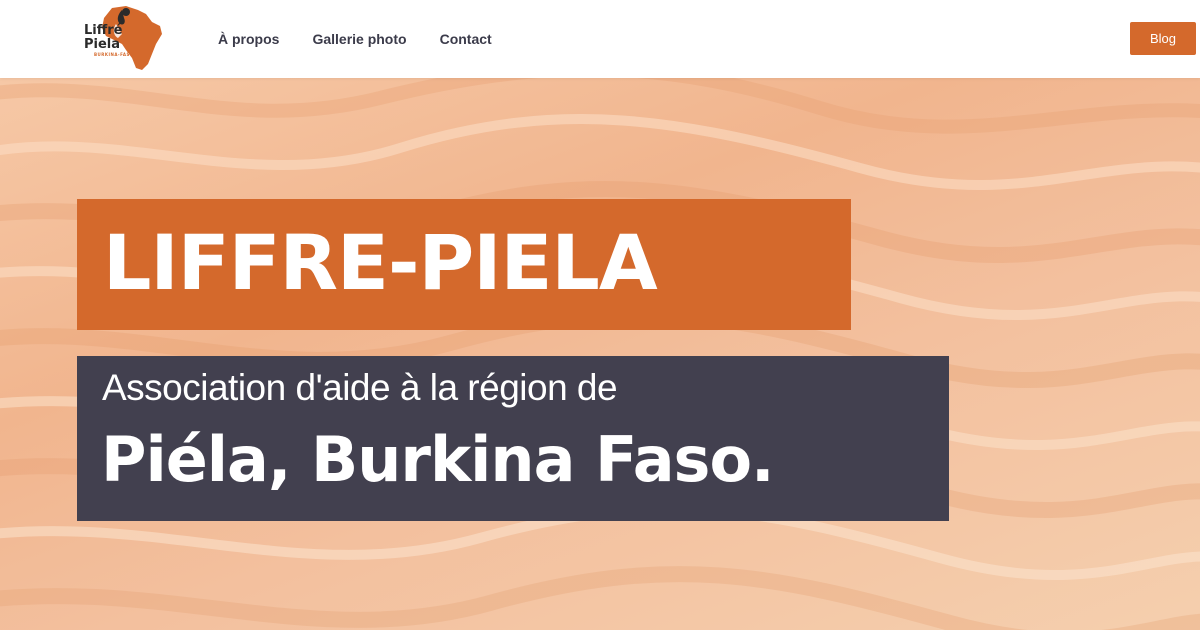 The width and height of the screenshot is (1200, 630). What do you see at coordinates (380, 262) in the screenshot?
I see `hero-title: LIFFRE-PIELA` at bounding box center [380, 262].